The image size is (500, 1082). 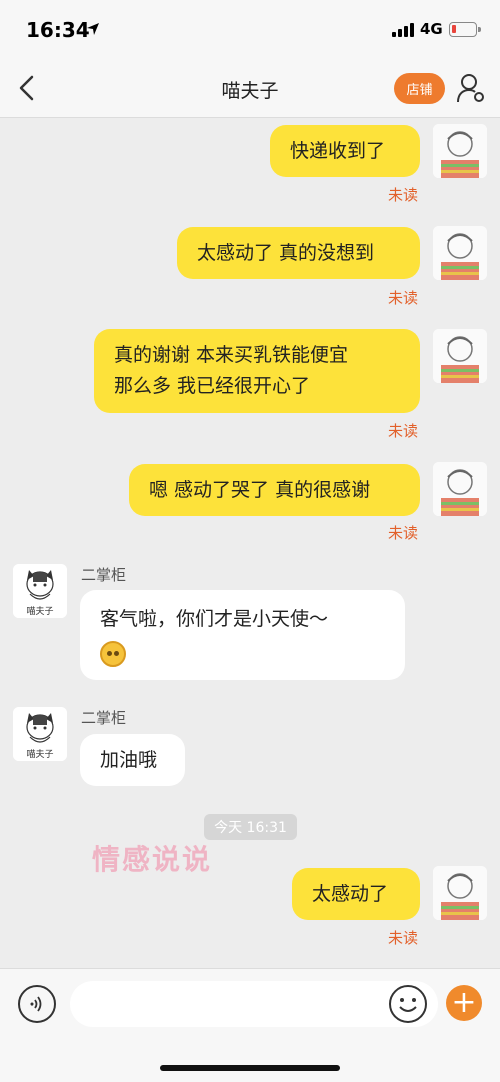 What do you see at coordinates (242, 635) in the screenshot?
I see `message-bubble-theirs: 客气啦，你们才是小天使～` at bounding box center [242, 635].